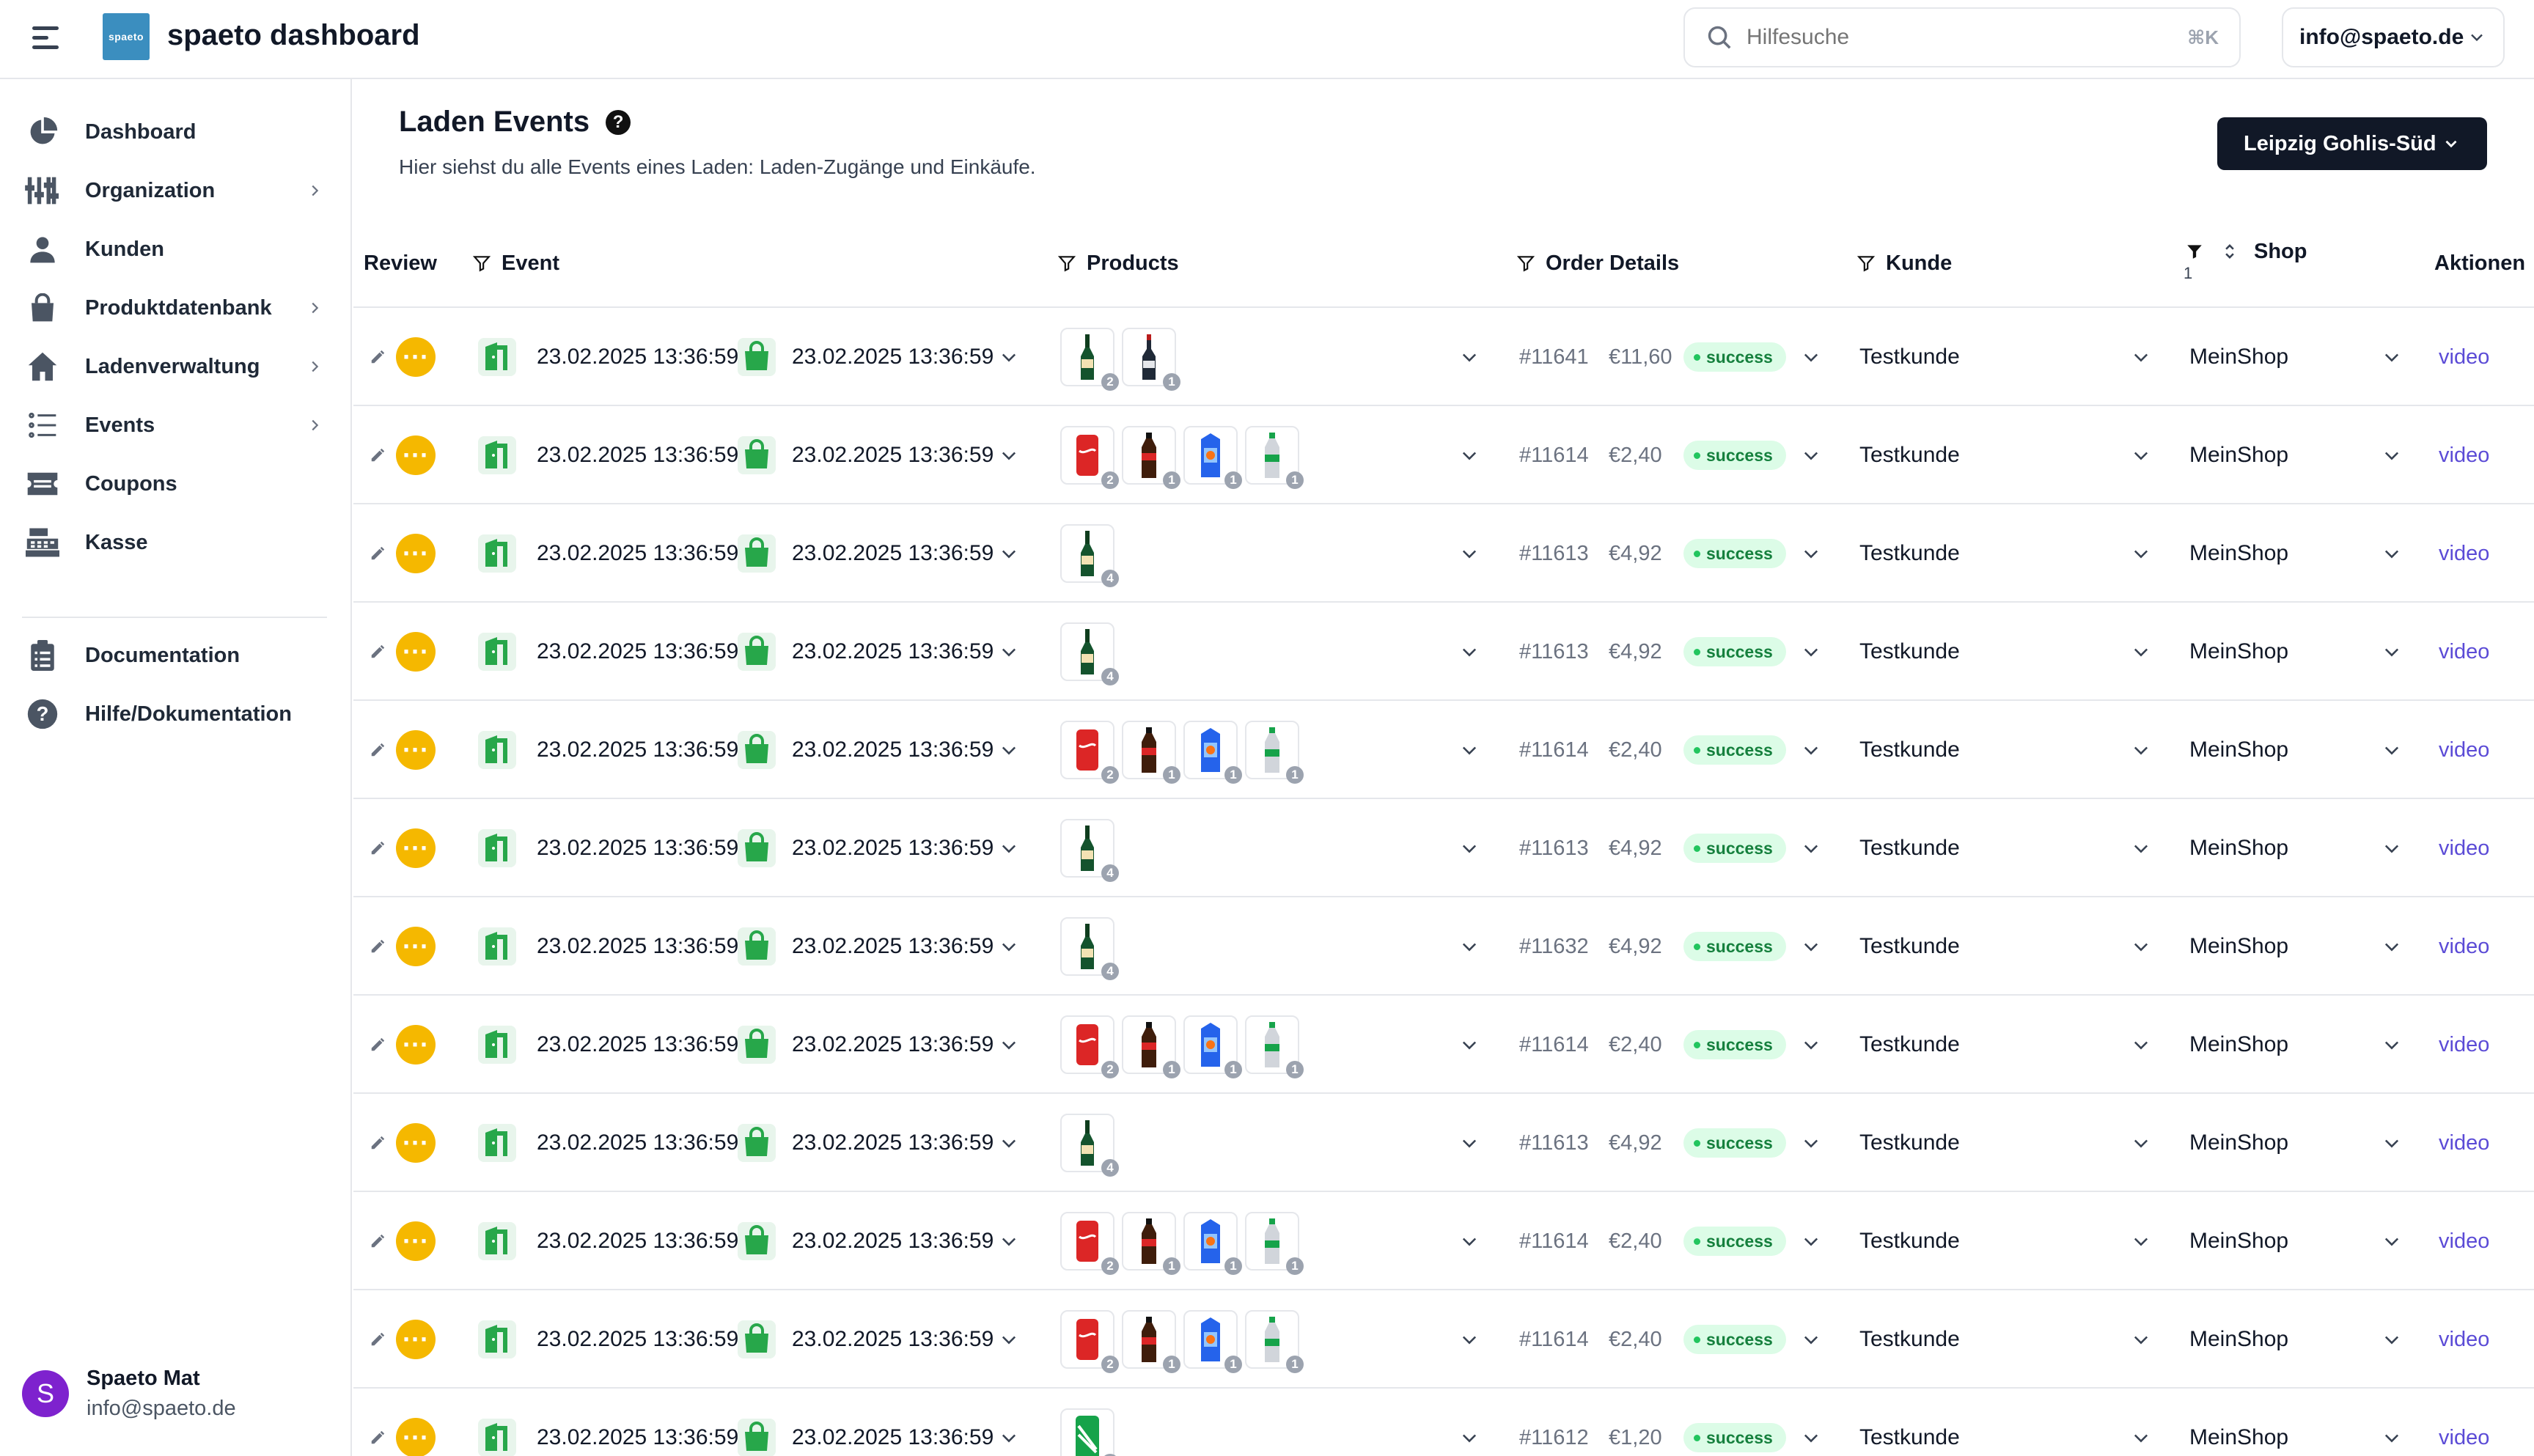  What do you see at coordinates (2246, 251) in the screenshot?
I see `column-header-shop: Shop` at bounding box center [2246, 251].